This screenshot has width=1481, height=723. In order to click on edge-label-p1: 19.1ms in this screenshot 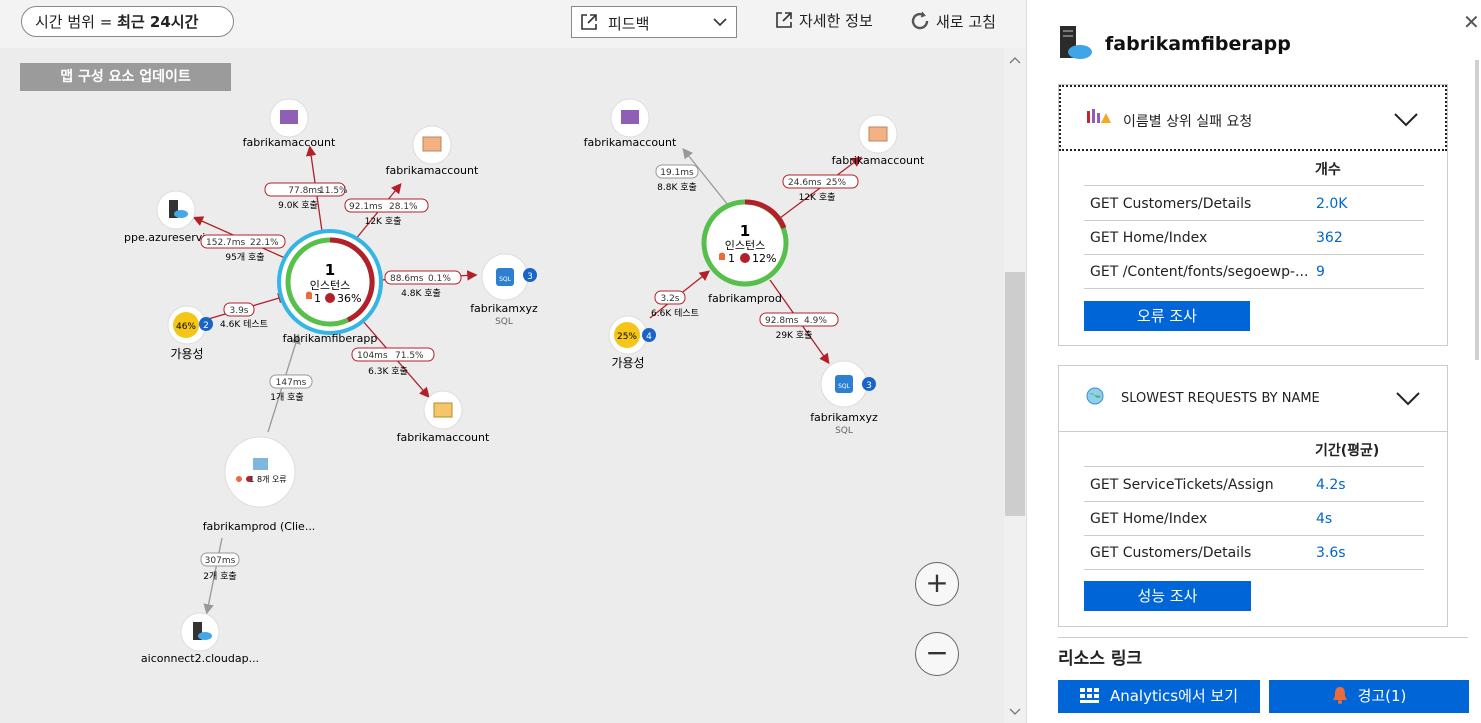, I will do `click(677, 171)`.